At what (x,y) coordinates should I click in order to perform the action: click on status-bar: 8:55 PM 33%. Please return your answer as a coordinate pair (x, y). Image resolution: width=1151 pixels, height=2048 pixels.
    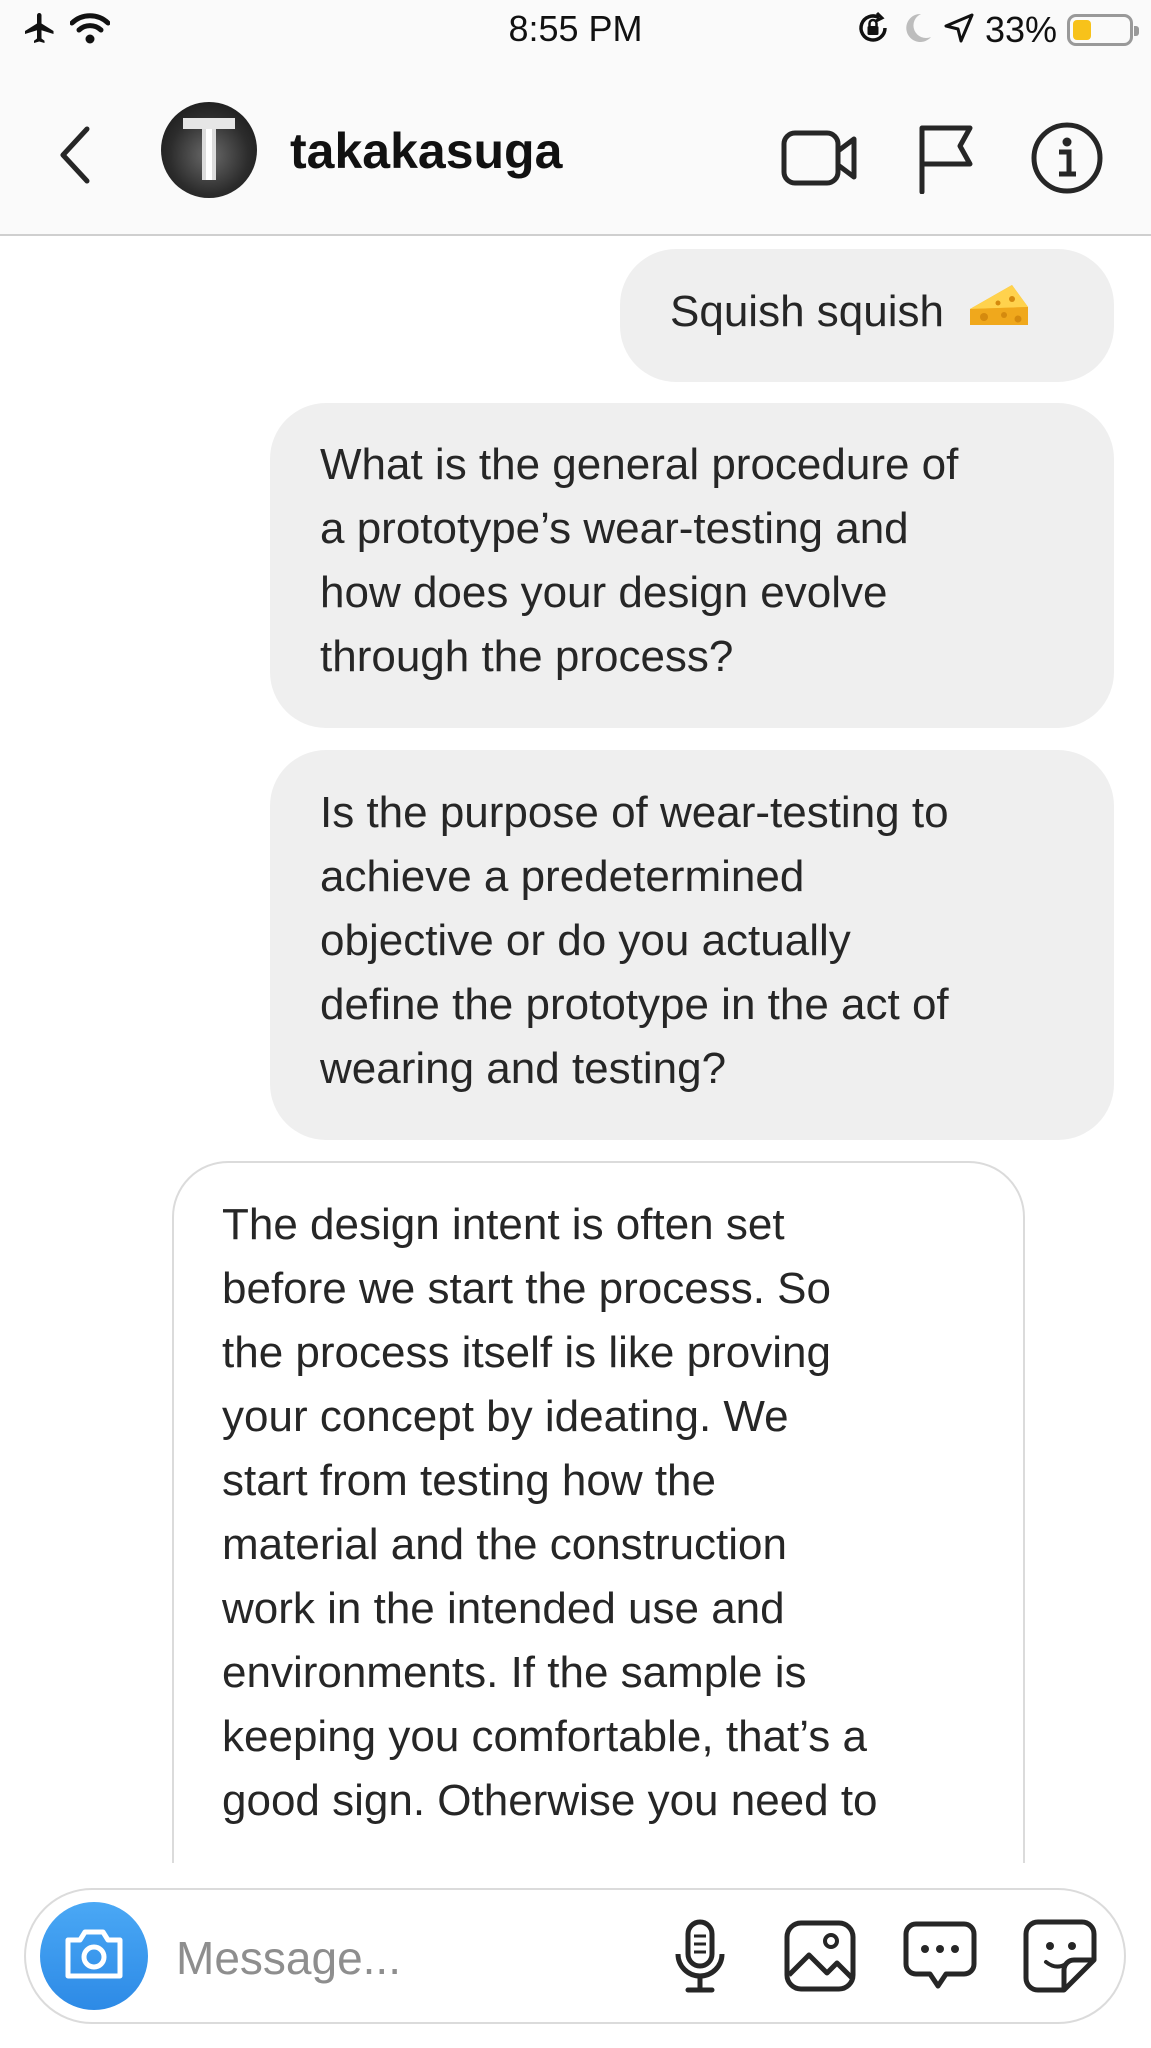
    Looking at the image, I should click on (575, 30).